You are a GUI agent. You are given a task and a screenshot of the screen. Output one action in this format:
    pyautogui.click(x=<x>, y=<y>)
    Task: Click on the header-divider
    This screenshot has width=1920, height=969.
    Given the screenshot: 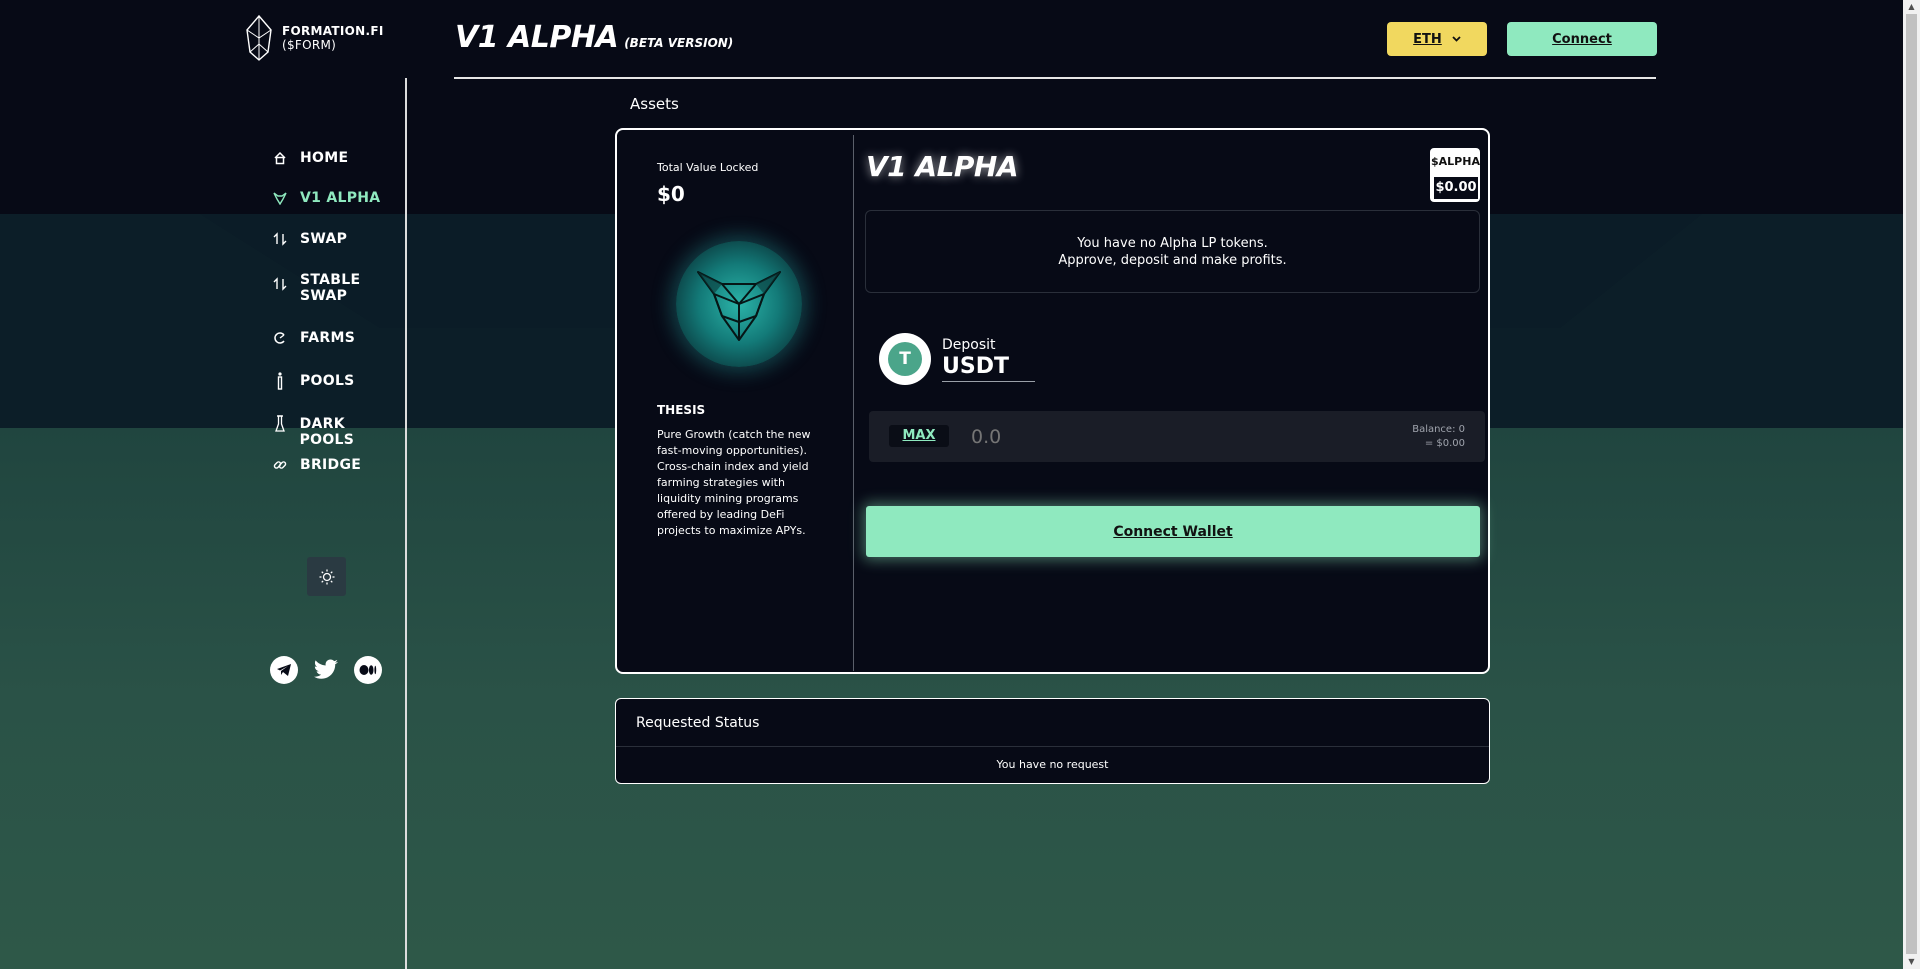 What is the action you would take?
    pyautogui.click(x=1055, y=78)
    